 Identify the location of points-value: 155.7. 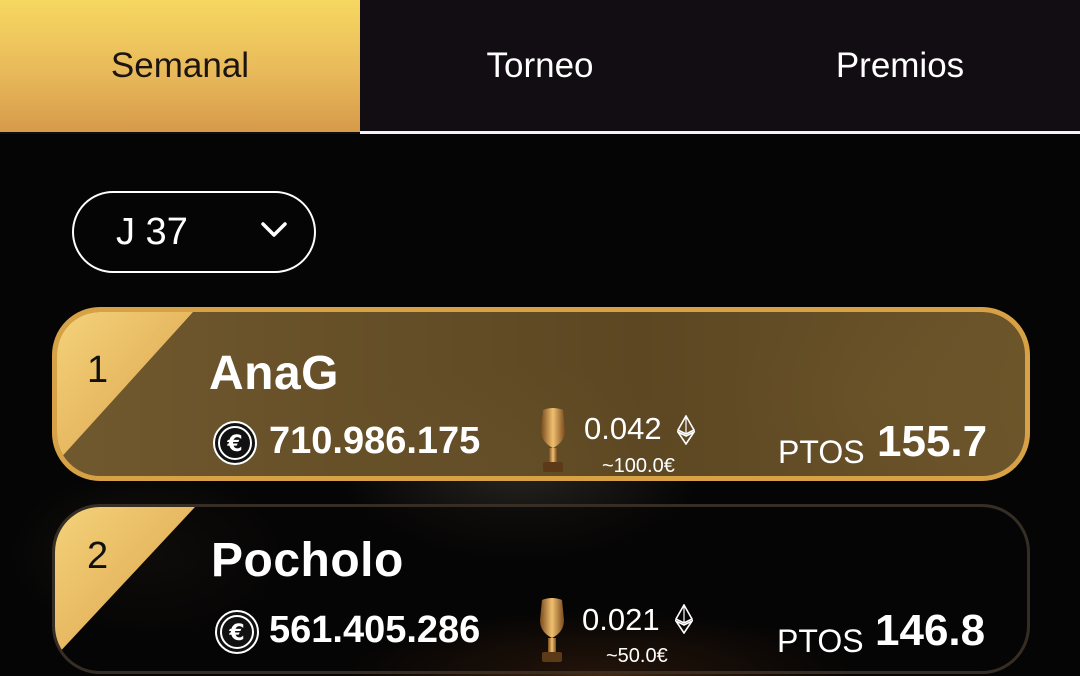
(932, 441).